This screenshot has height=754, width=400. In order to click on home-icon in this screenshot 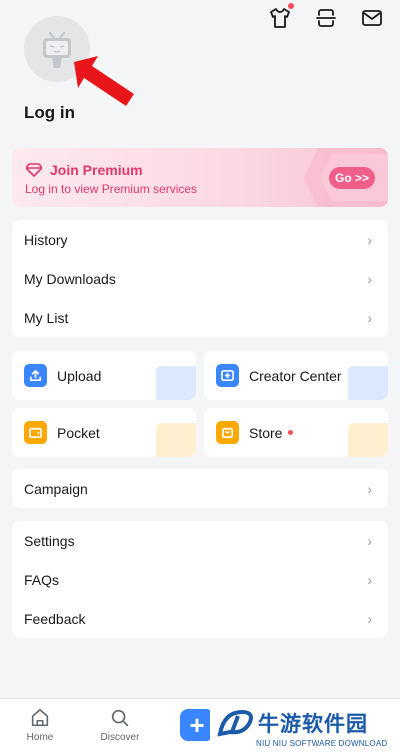, I will do `click(40, 717)`.